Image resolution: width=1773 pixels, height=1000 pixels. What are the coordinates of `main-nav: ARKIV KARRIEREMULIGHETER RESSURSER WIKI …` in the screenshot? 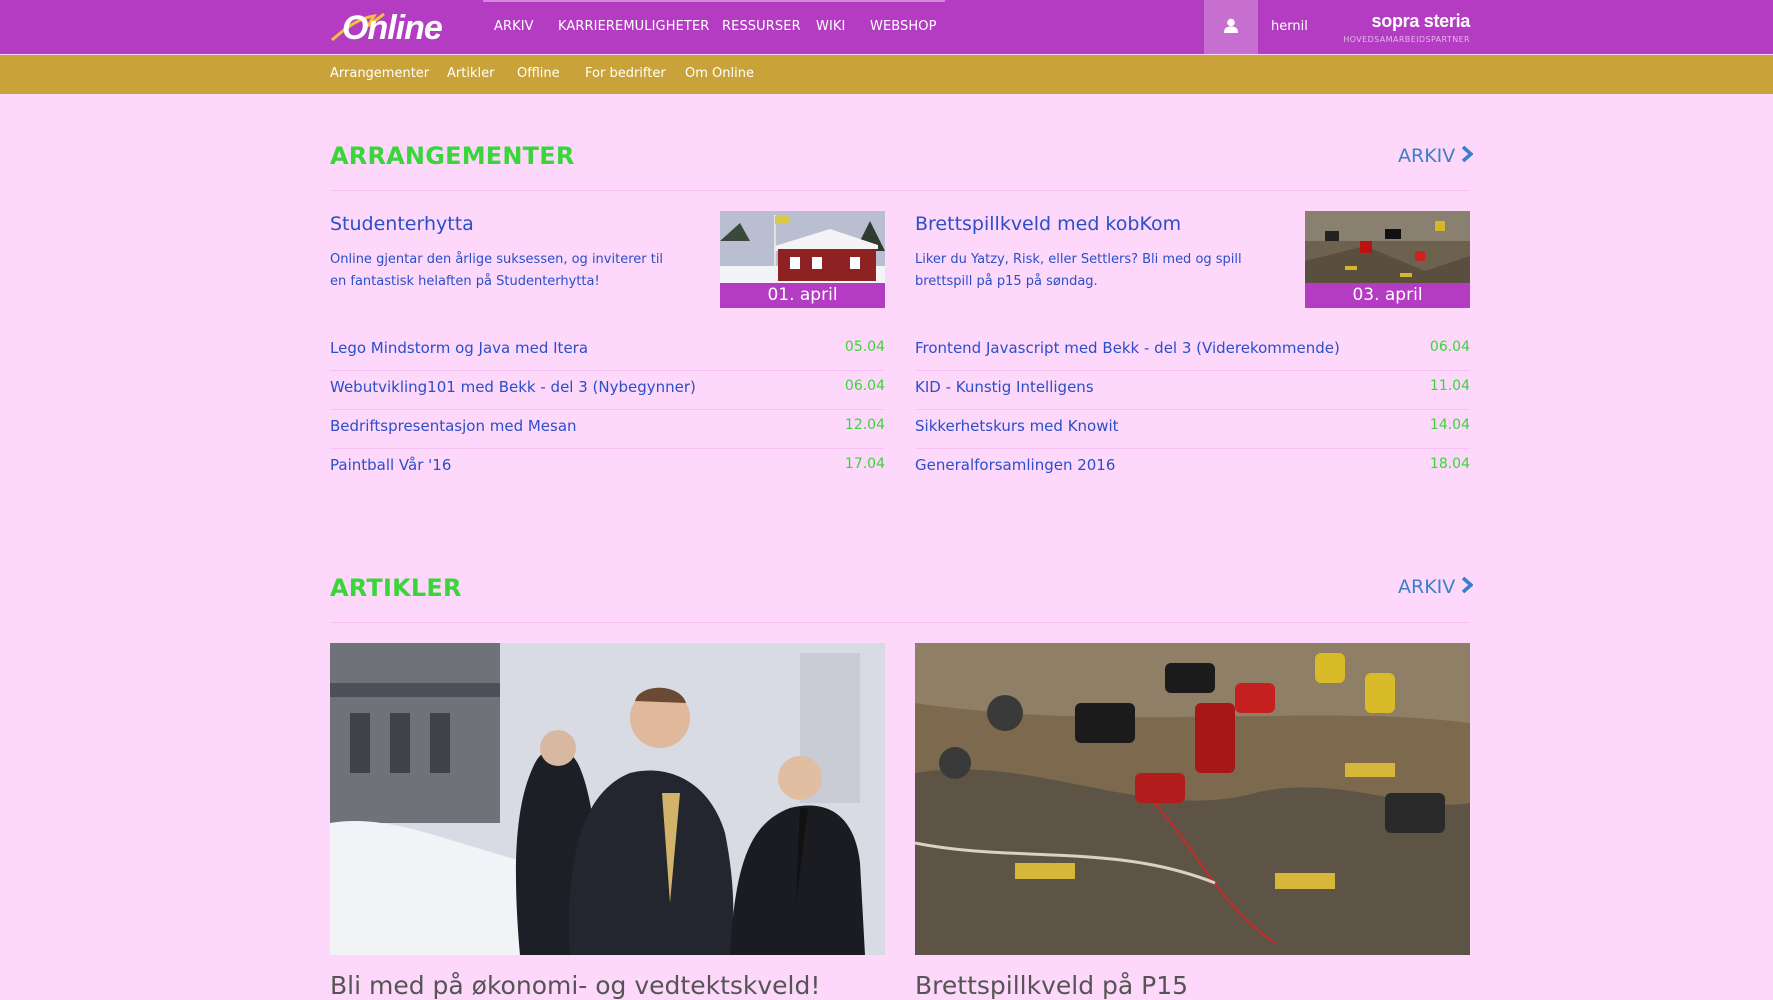 It's located at (714, 27).